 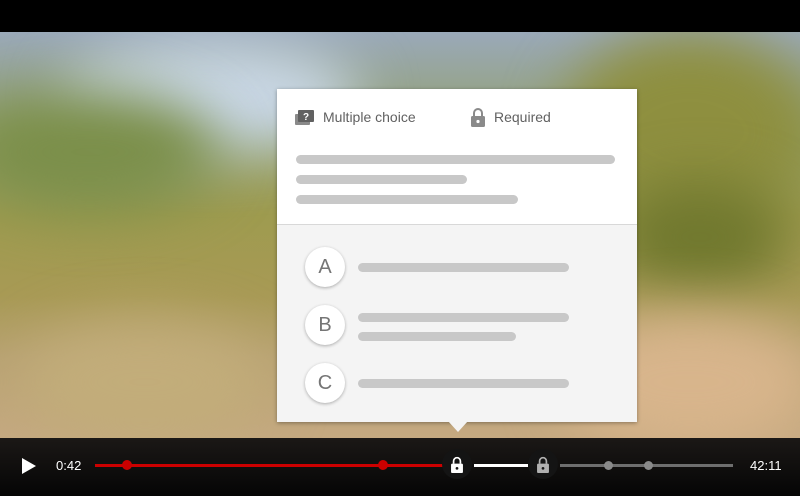 I want to click on question-badge-icon: ?, so click(x=304, y=117).